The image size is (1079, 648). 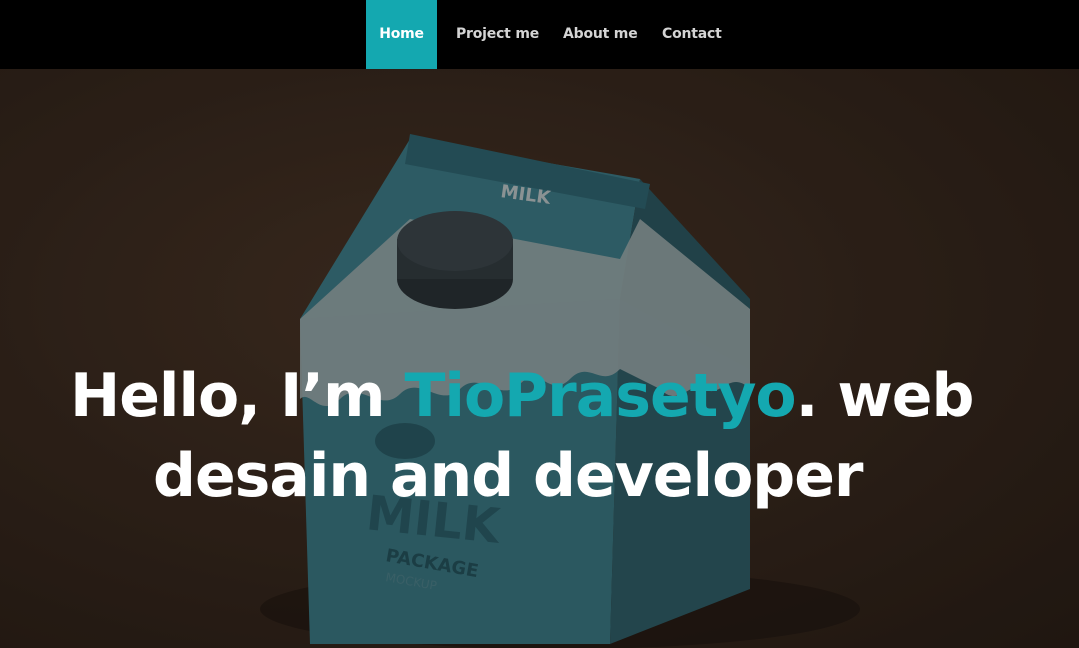 What do you see at coordinates (237, 396) in the screenshot?
I see `greeting-text: Hello, I’m` at bounding box center [237, 396].